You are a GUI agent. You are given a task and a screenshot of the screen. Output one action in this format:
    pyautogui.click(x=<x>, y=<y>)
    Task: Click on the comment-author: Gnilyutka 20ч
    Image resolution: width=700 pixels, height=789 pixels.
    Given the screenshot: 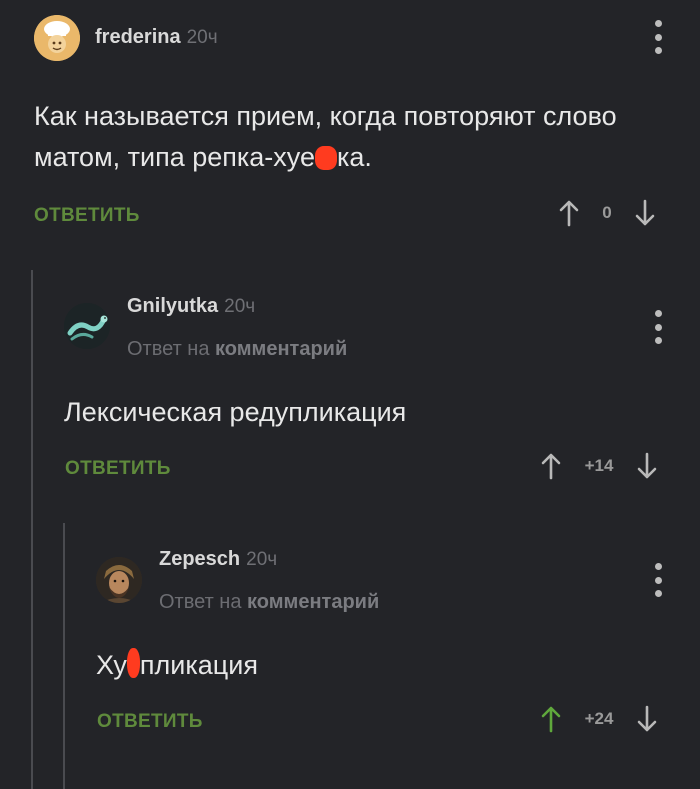 What is the action you would take?
    pyautogui.click(x=191, y=306)
    